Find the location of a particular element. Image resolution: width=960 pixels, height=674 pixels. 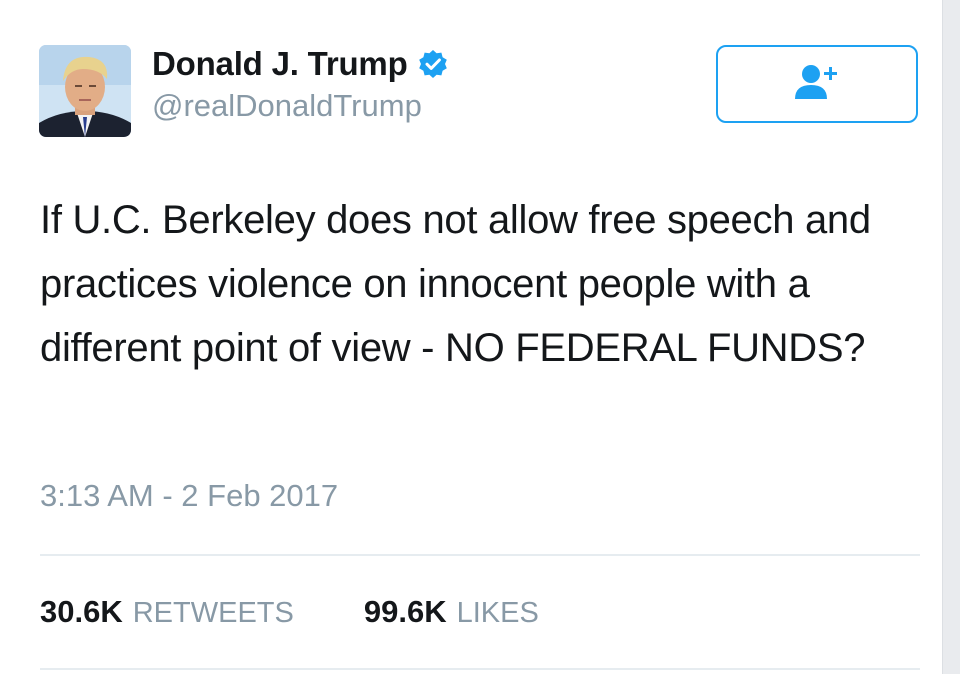

tweet-timestamp: 3:13 AM - 2 Feb 2017 is located at coordinates (189, 496).